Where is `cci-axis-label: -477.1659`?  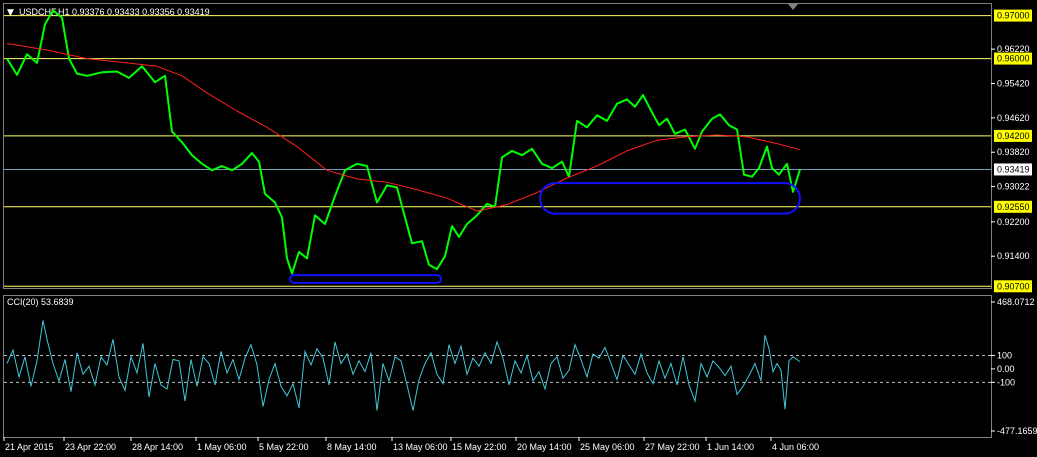
cci-axis-label: -477.1659 is located at coordinates (1017, 431).